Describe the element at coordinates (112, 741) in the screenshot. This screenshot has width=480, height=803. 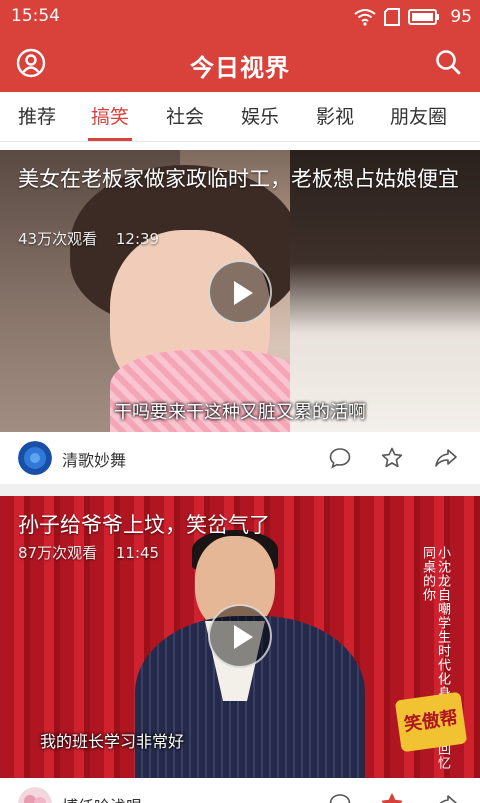
I see `video-caption: 我的班长学习非常好` at that location.